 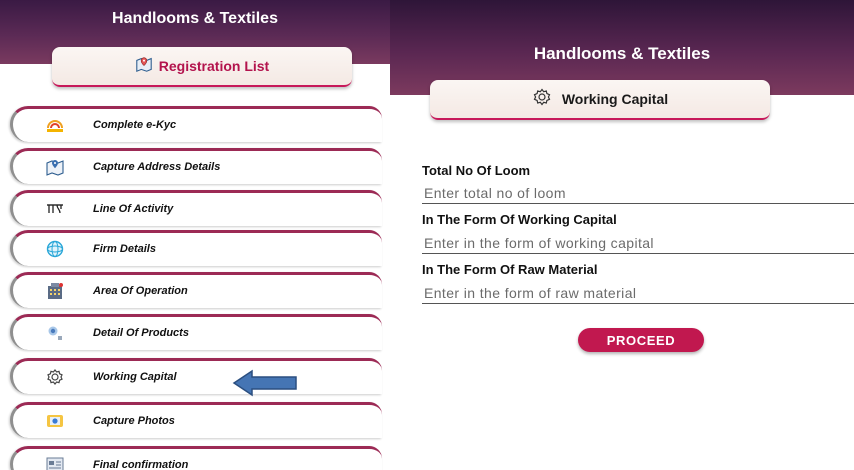 What do you see at coordinates (196, 458) in the screenshot?
I see `menu-item-final-confirmation: Final confirmation` at bounding box center [196, 458].